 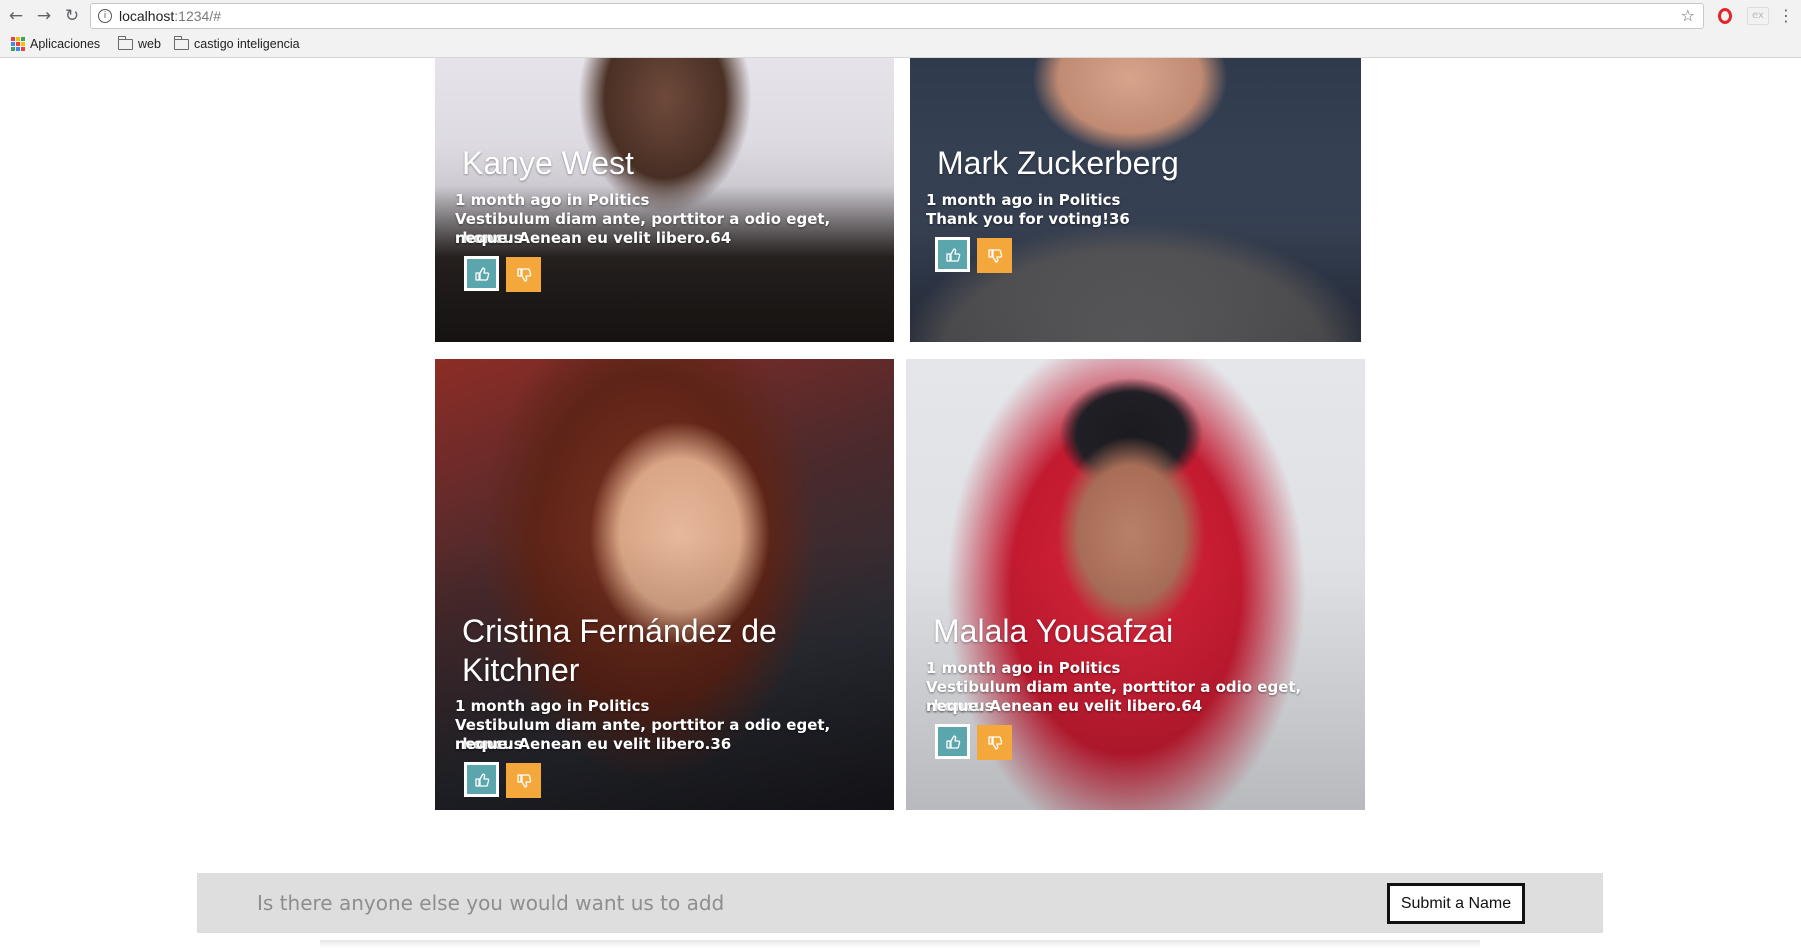 I want to click on bookmark-apps: Aplicaciones, so click(x=55, y=44).